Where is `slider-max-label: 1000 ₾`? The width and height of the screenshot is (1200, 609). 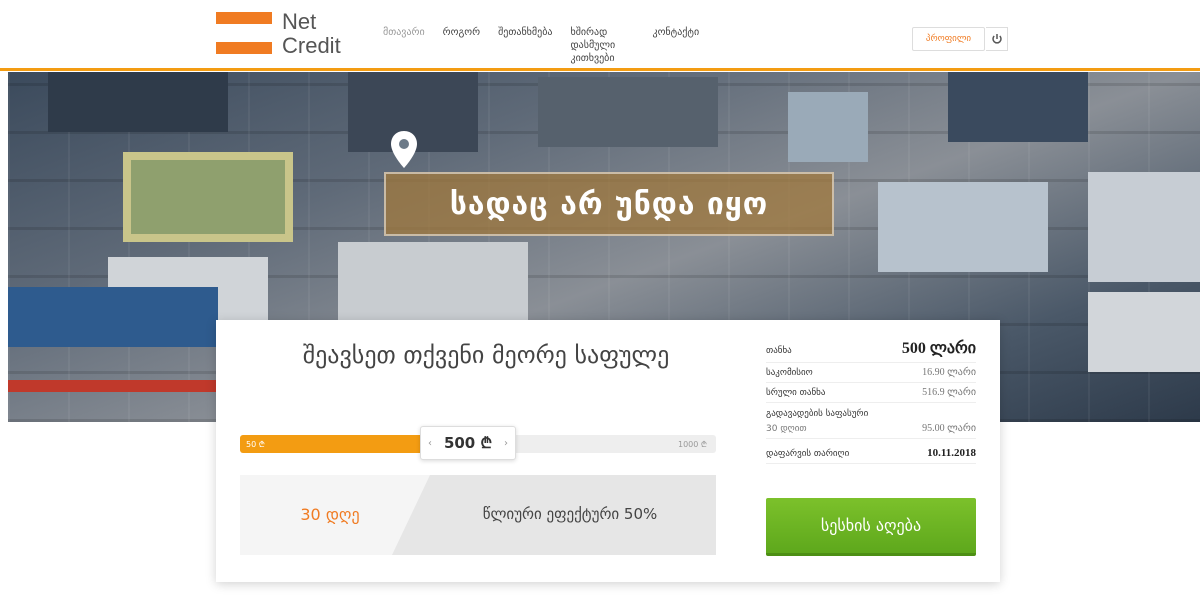
slider-max-label: 1000 ₾ is located at coordinates (693, 444).